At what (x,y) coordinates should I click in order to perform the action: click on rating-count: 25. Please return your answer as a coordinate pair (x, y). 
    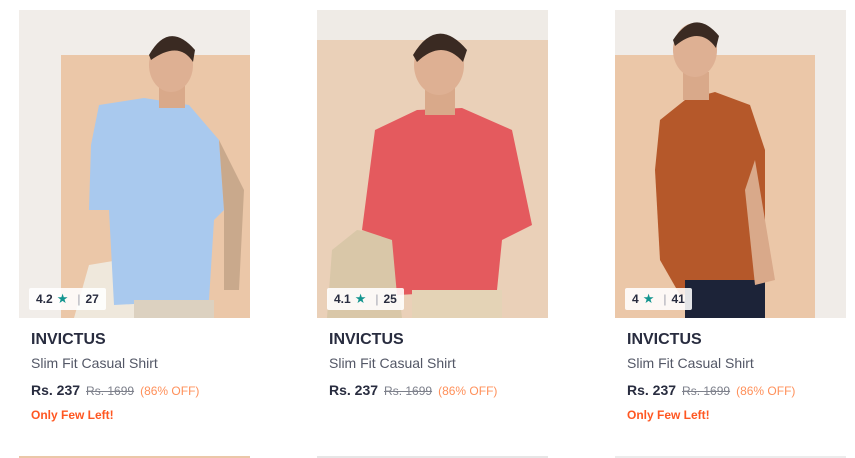
    Looking at the image, I should click on (390, 299).